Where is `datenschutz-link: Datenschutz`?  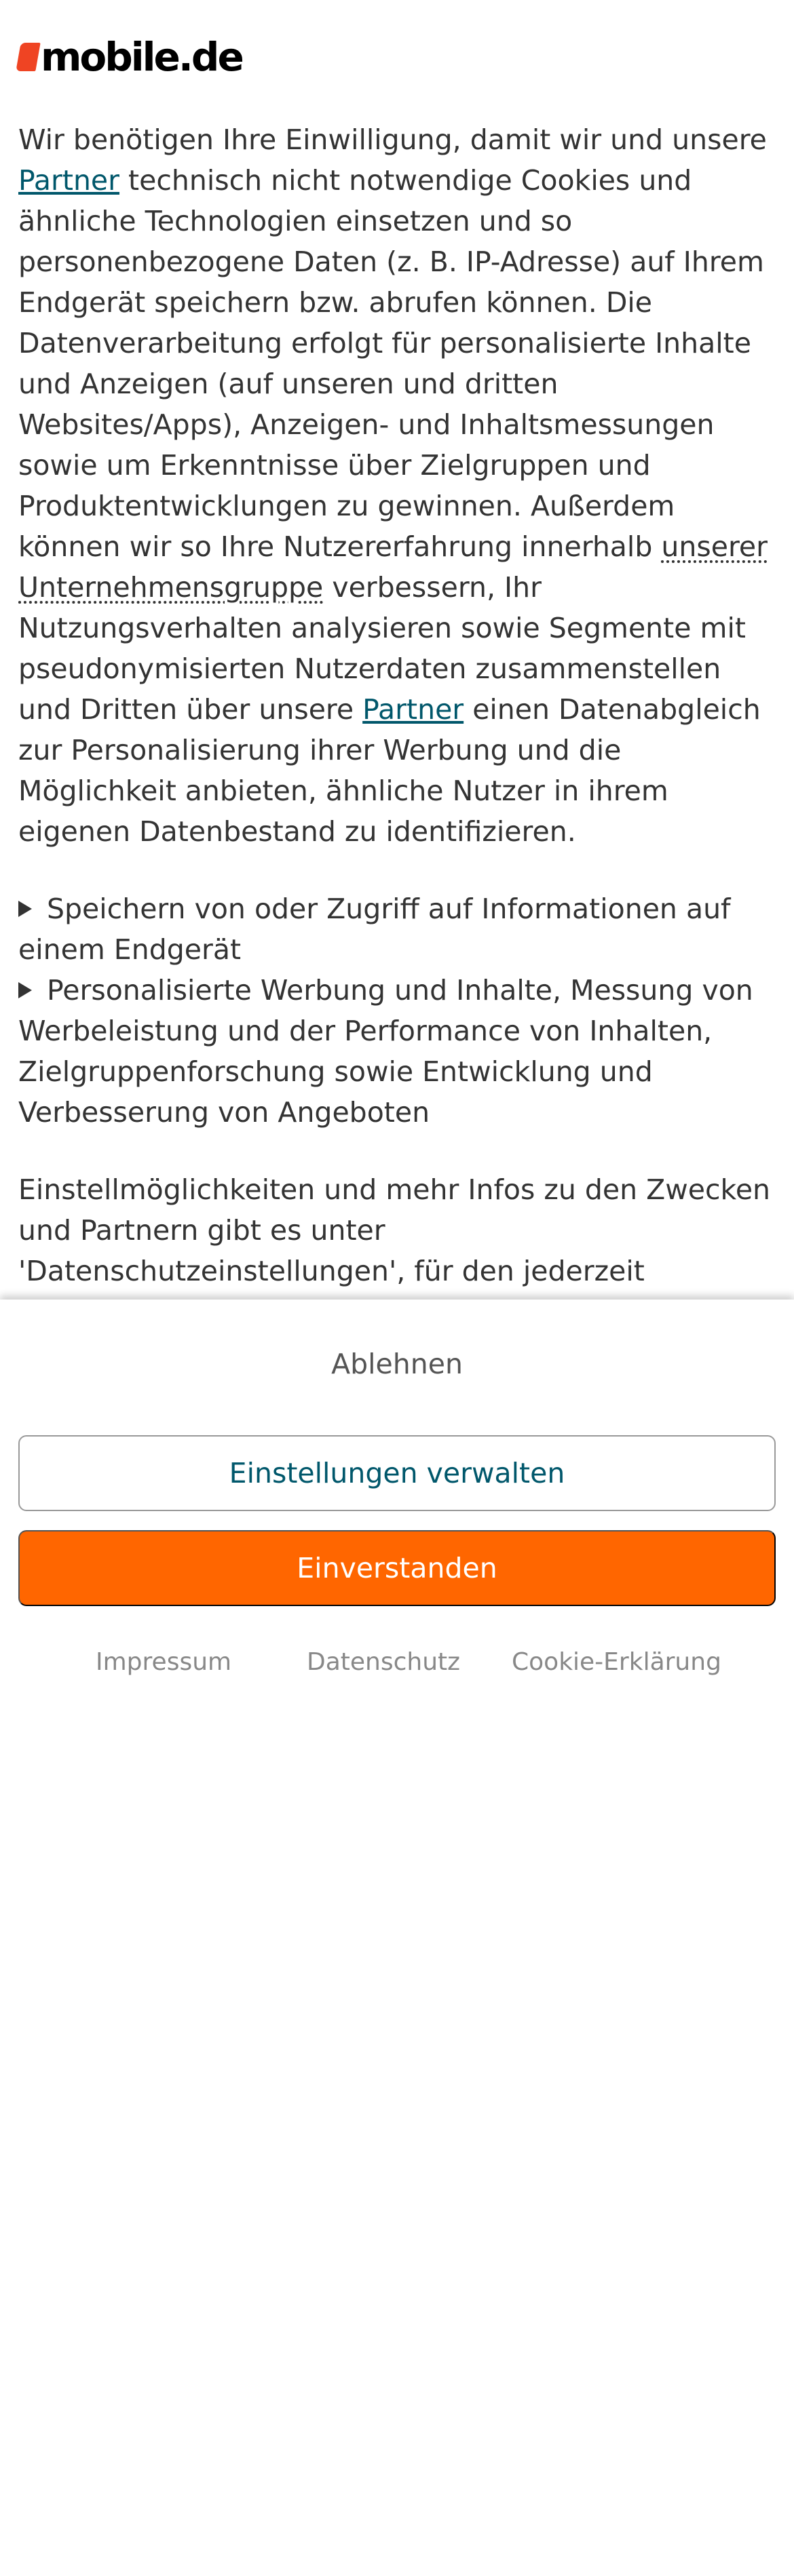
datenschutz-link: Datenschutz is located at coordinates (384, 1662).